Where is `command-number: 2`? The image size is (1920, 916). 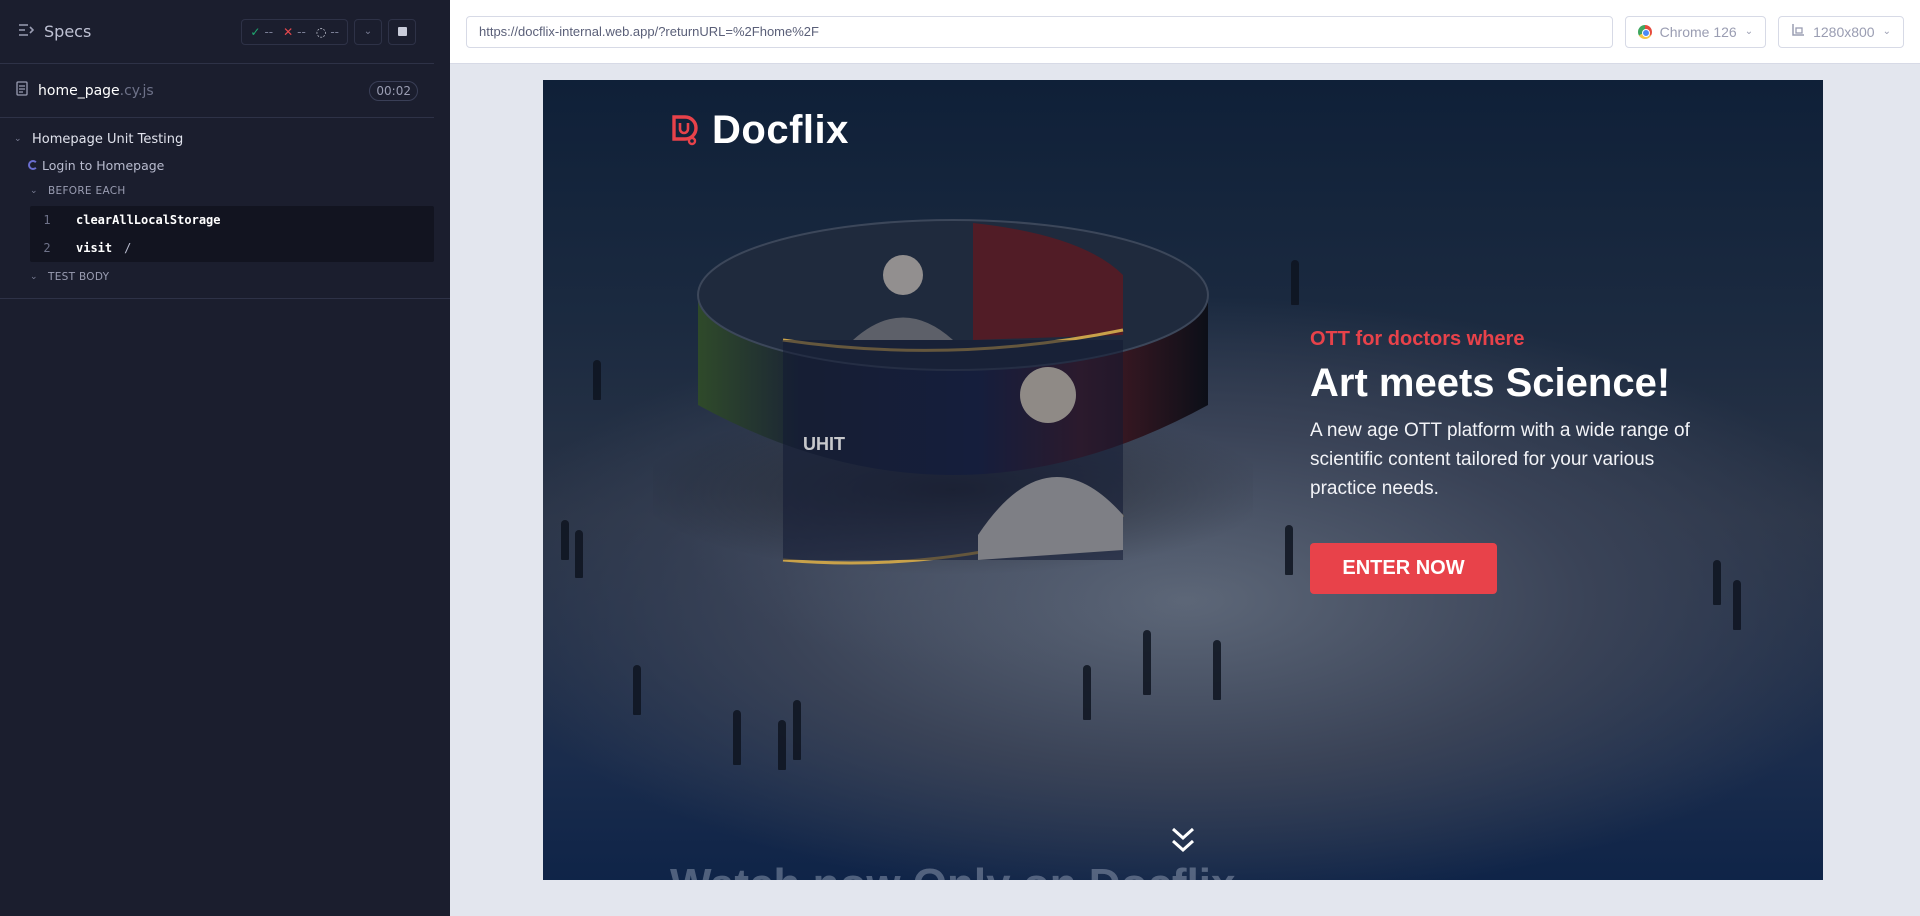
command-number: 2 is located at coordinates (47, 248).